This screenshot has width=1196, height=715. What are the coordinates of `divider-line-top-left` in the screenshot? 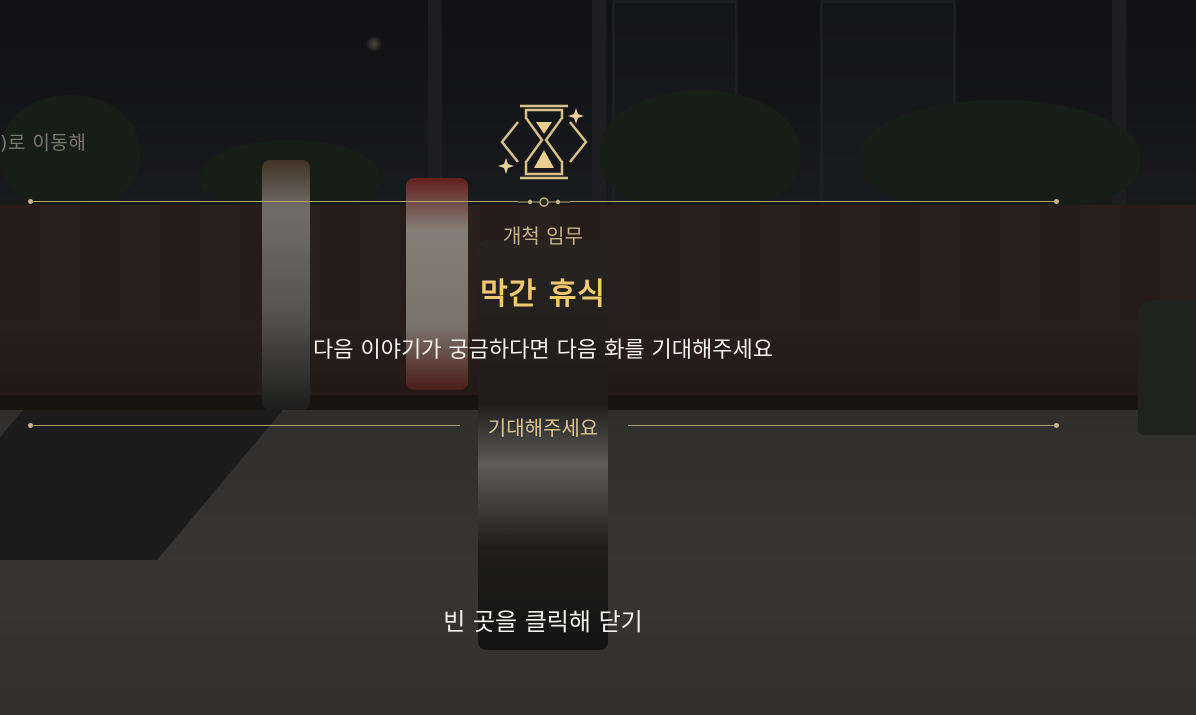 It's located at (274, 201).